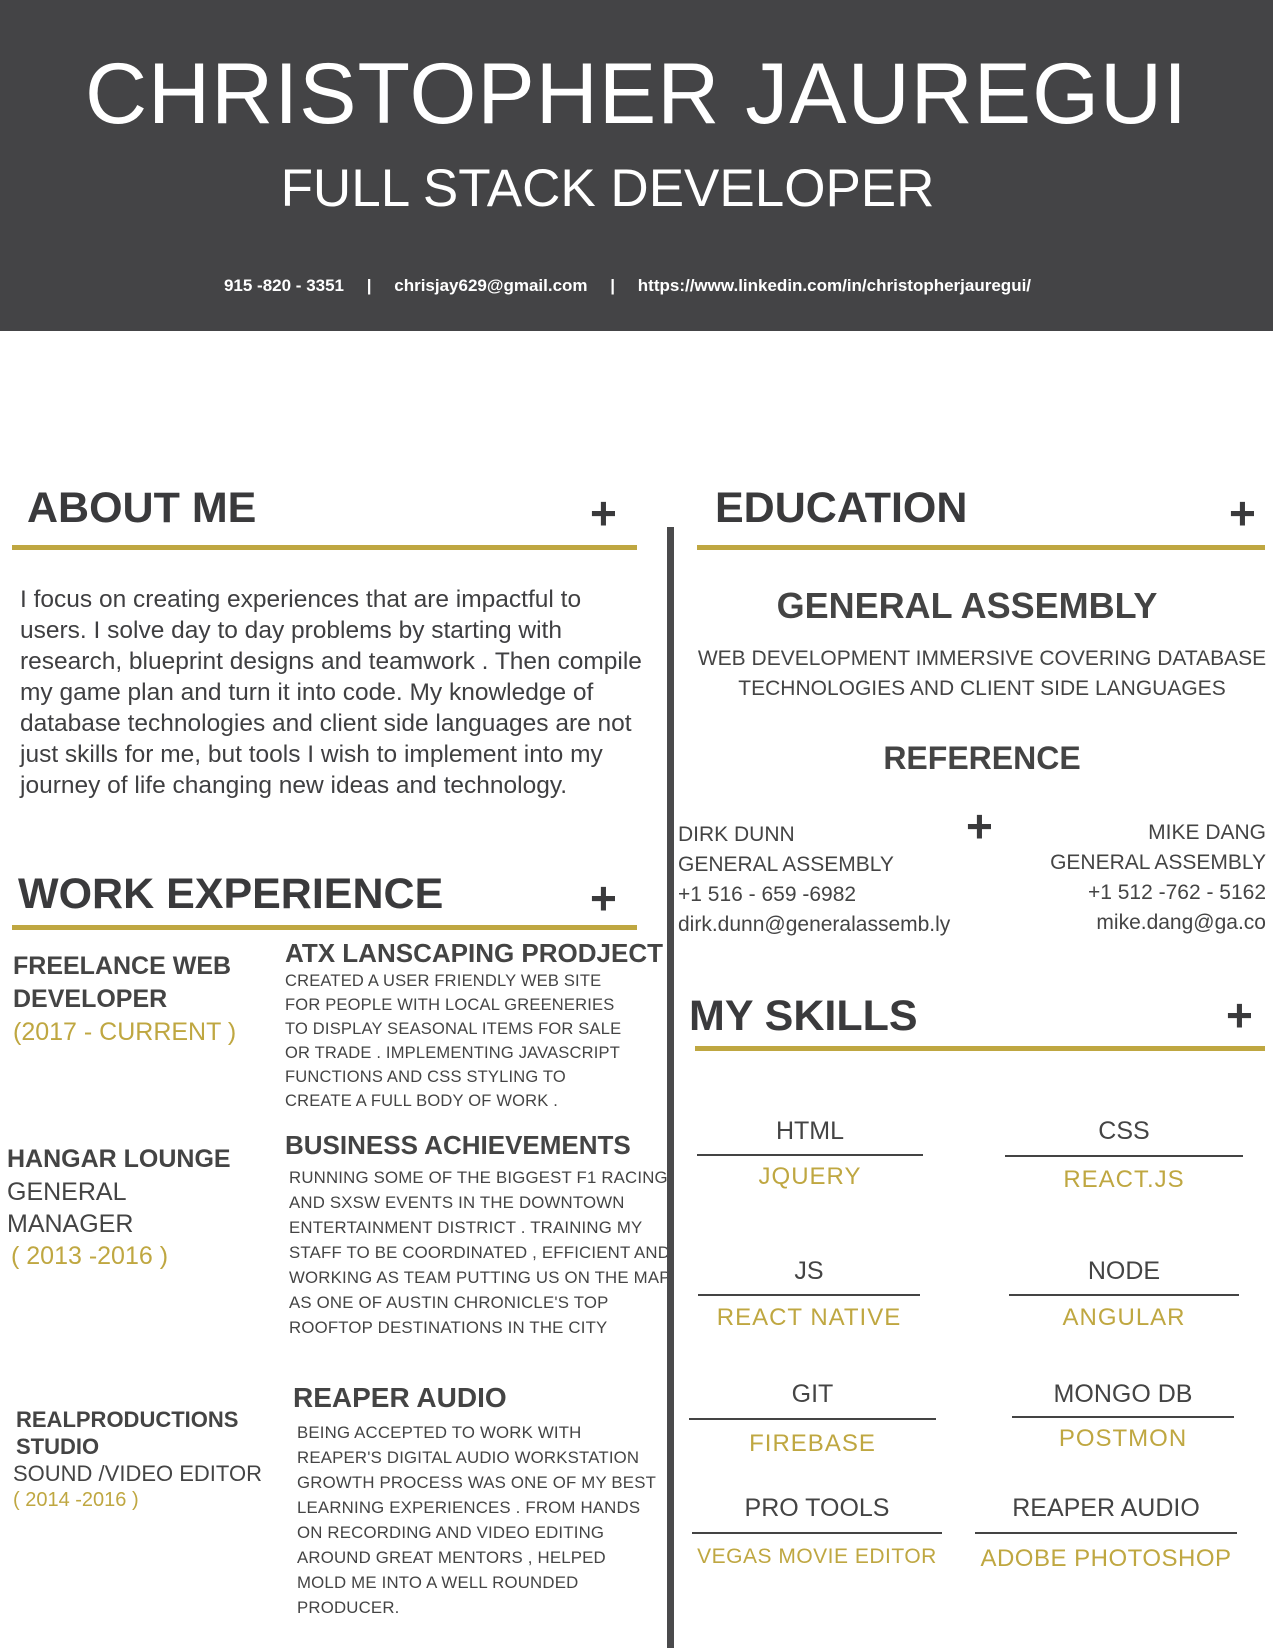 The image size is (1273, 1648). What do you see at coordinates (817, 1556) in the screenshot?
I see `skill-sub: VEGAS MOVIE EDITOR` at bounding box center [817, 1556].